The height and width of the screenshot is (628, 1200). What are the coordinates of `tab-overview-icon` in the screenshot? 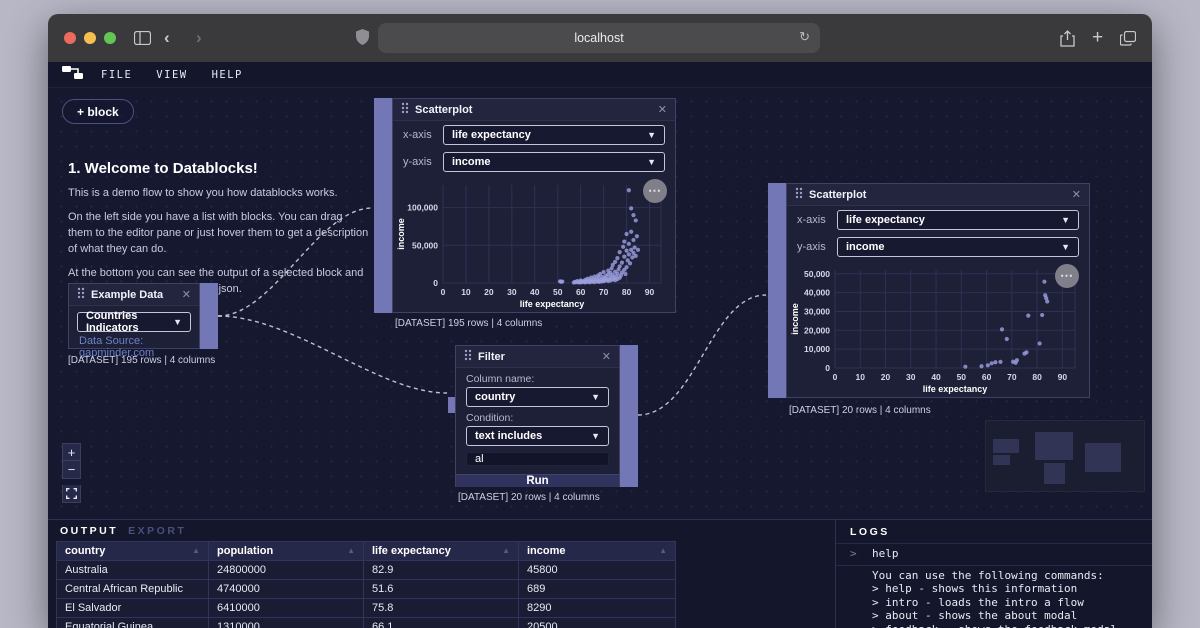 It's located at (1128, 38).